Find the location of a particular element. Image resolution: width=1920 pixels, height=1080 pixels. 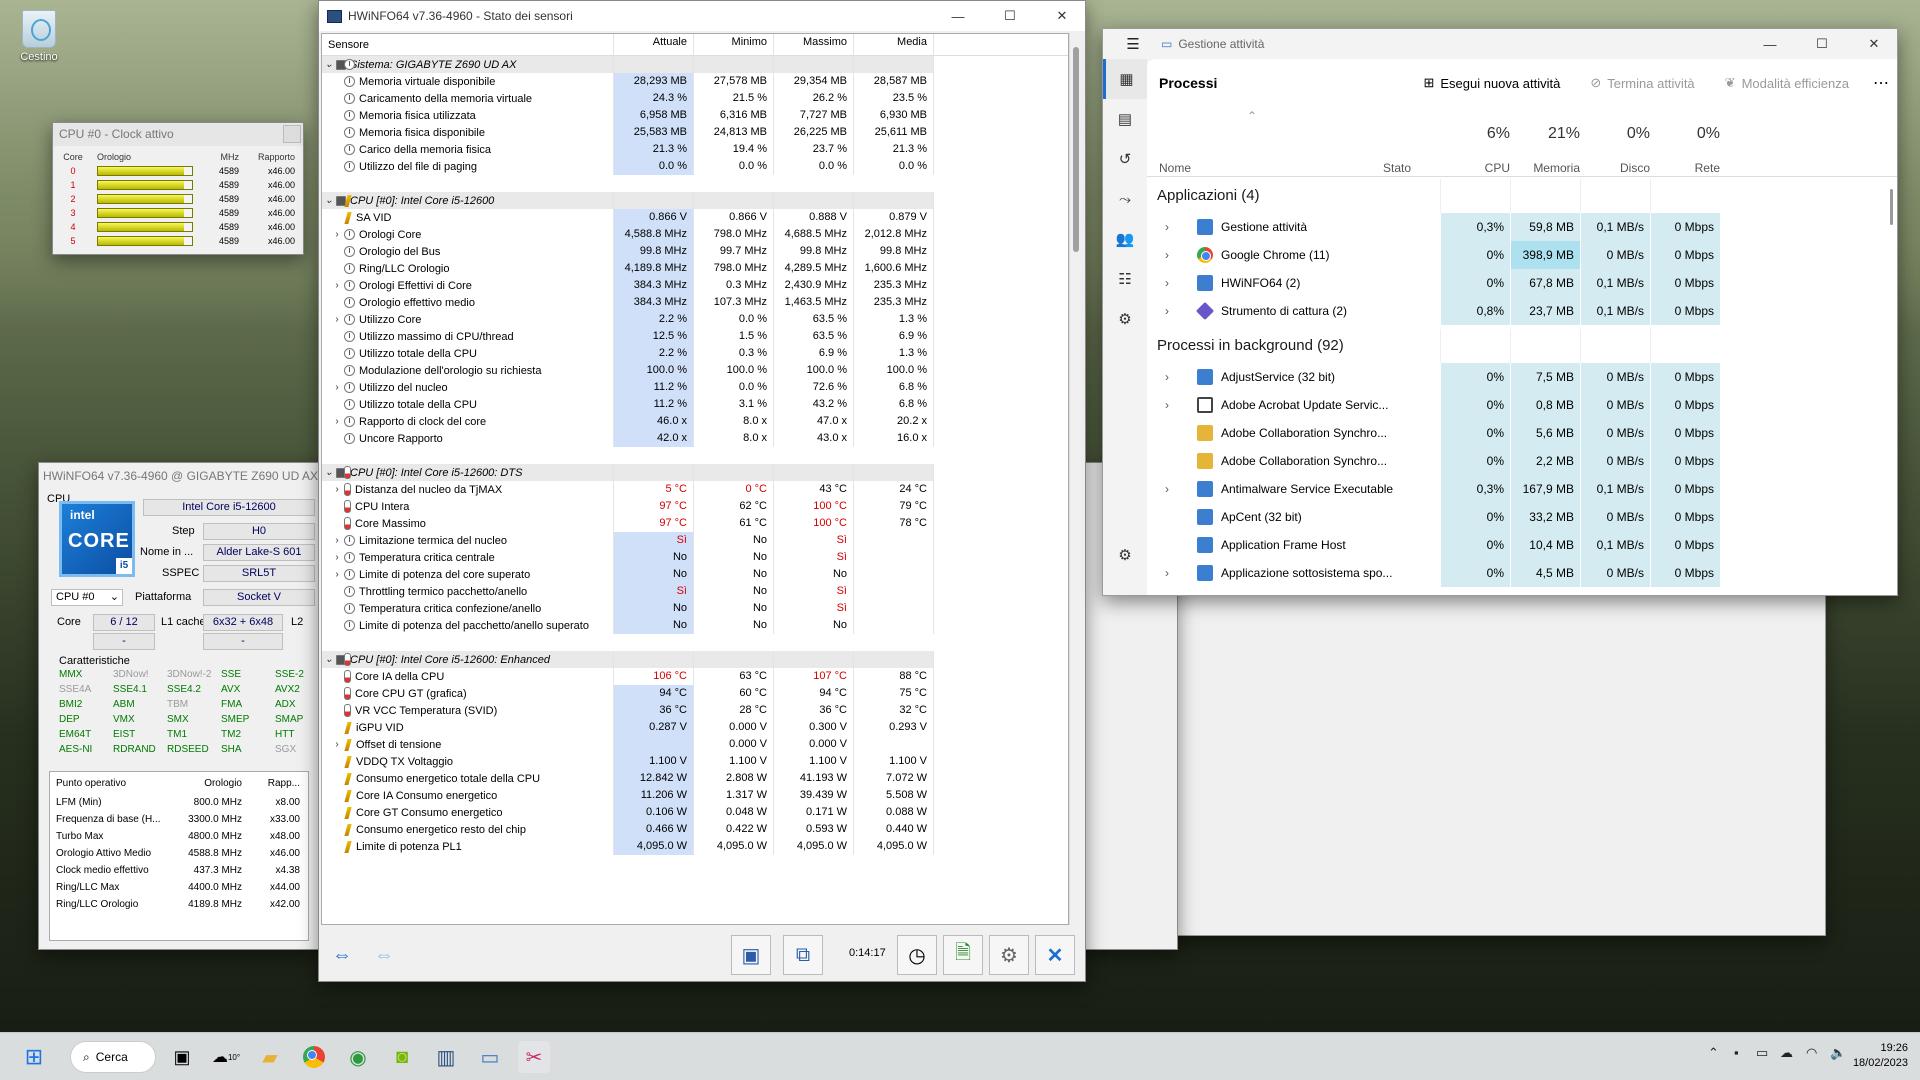

details-icon: ☷ is located at coordinates (1125, 279).